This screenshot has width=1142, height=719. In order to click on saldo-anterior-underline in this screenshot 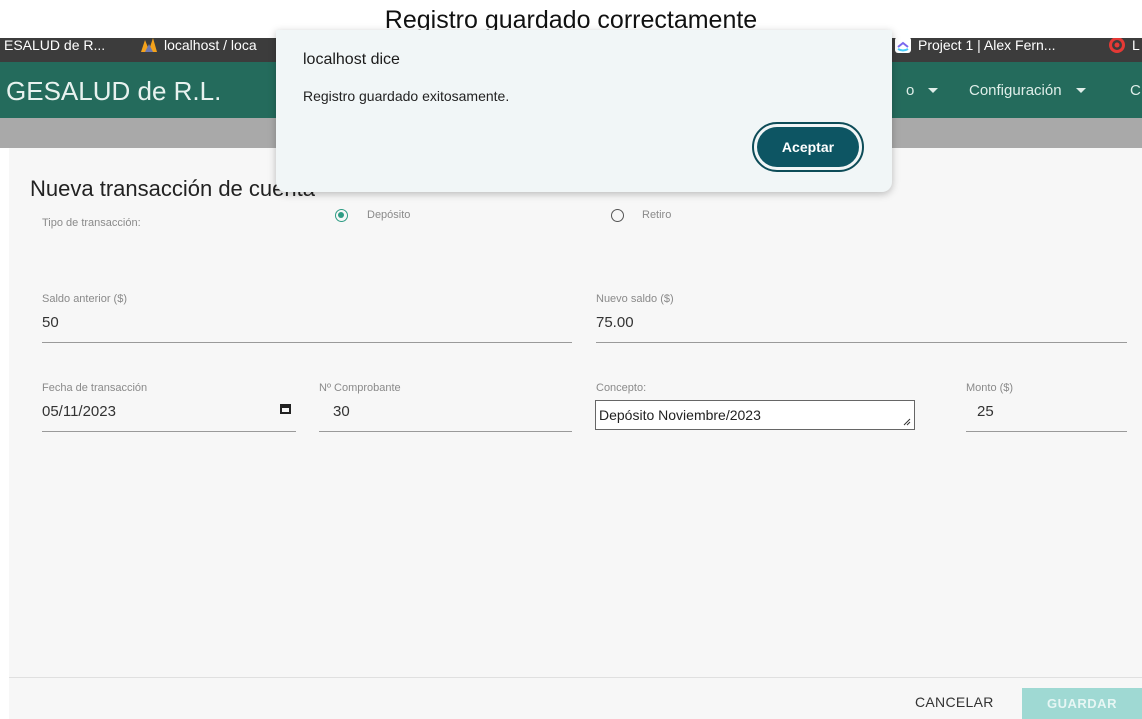, I will do `click(307, 342)`.